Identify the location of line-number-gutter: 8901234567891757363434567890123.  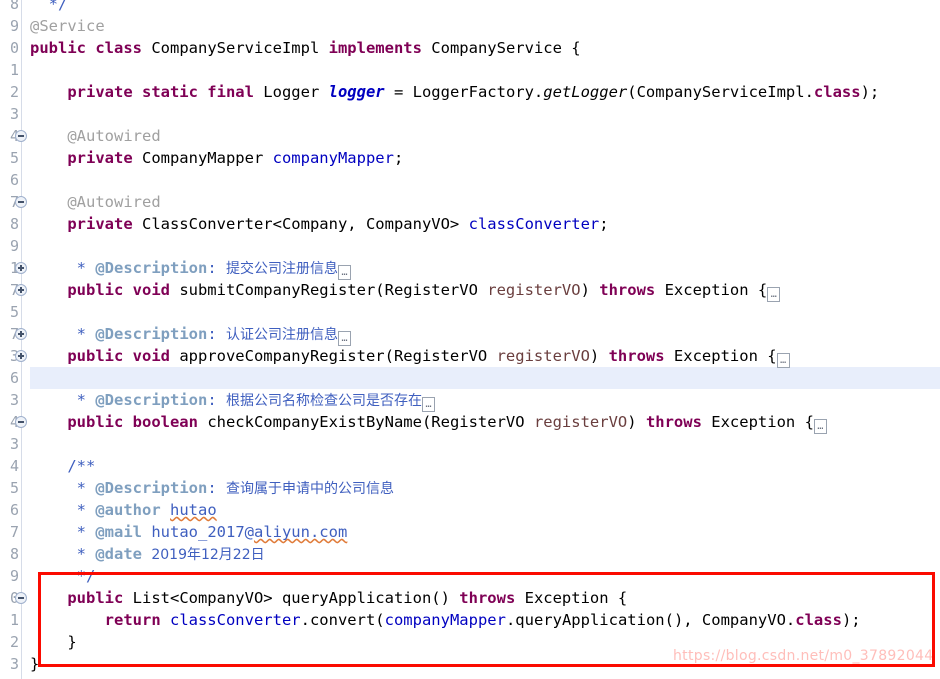
(15, 339).